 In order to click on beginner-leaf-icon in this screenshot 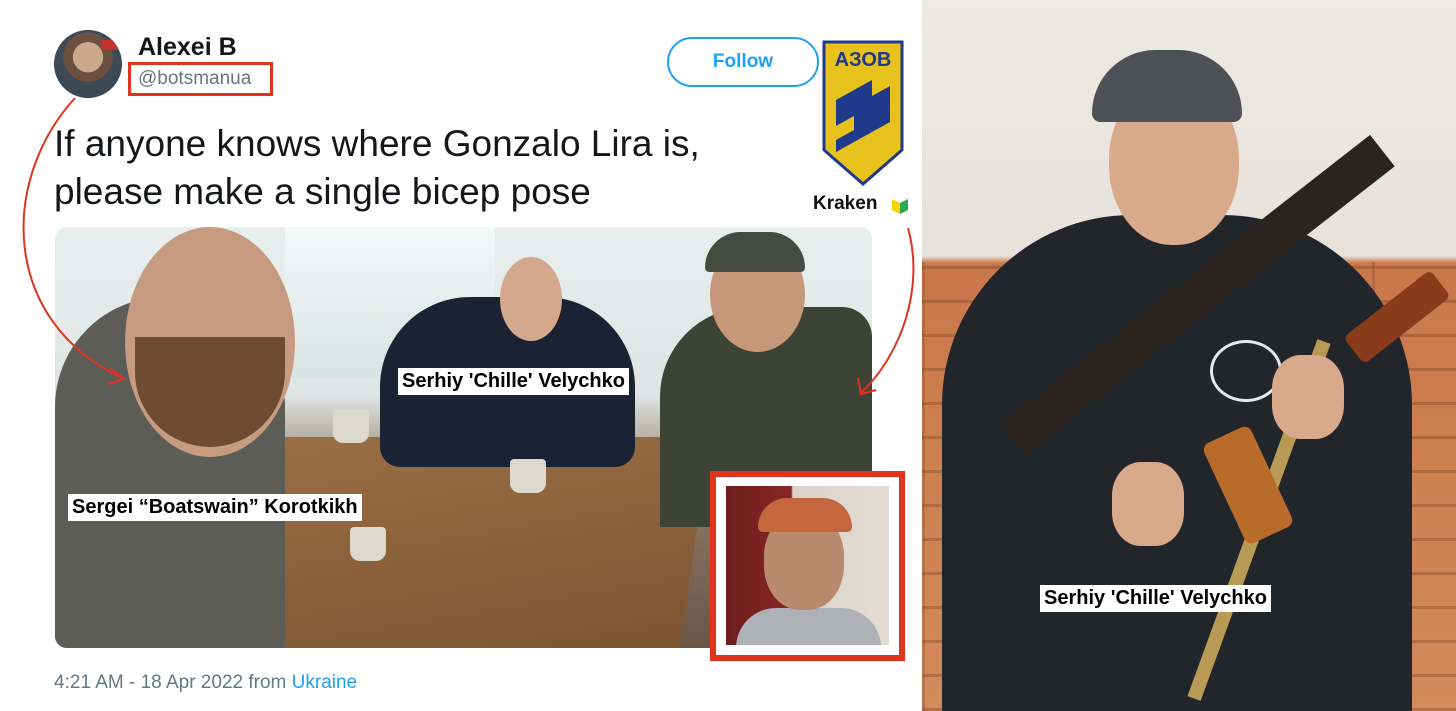, I will do `click(900, 206)`.